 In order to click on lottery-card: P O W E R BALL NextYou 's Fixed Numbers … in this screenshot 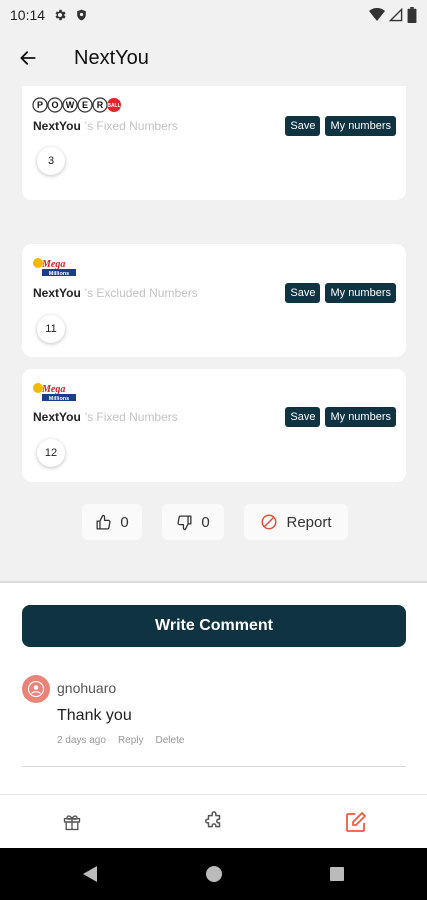, I will do `click(214, 143)`.